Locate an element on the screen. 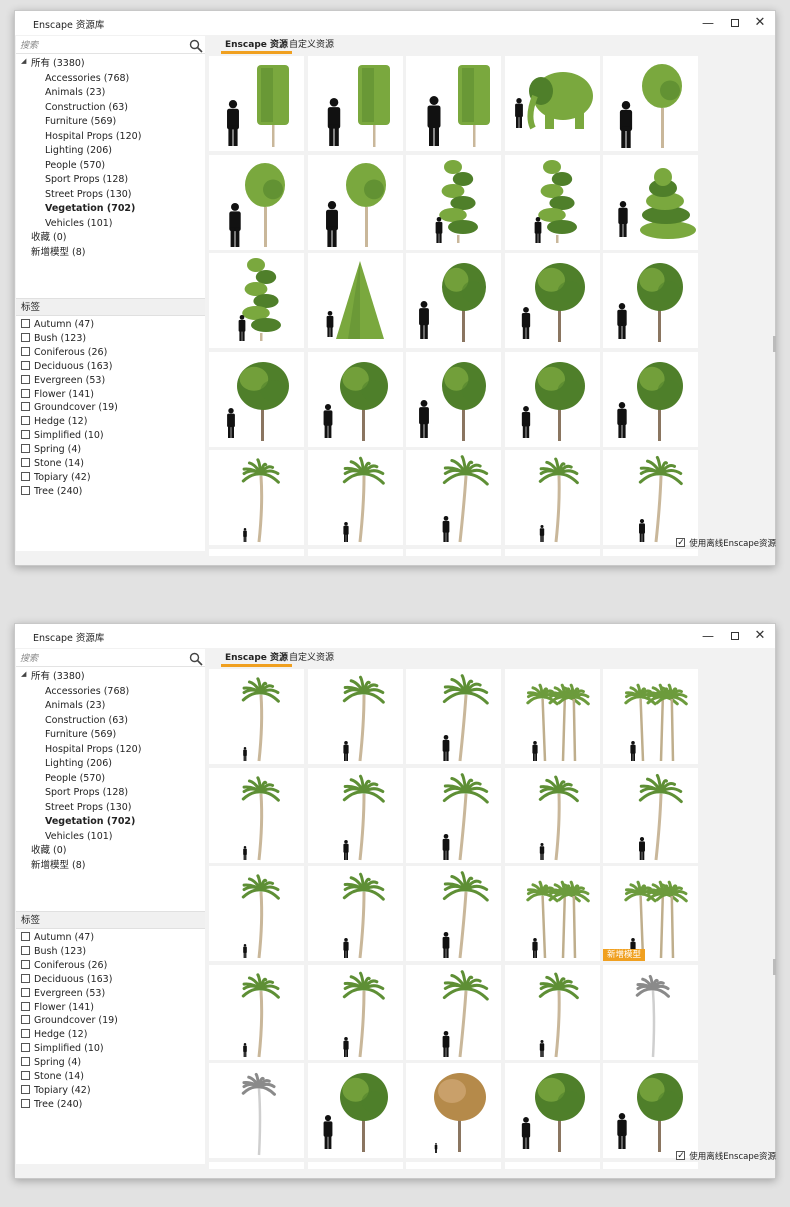  close-button: ✕ is located at coordinates (760, 636).